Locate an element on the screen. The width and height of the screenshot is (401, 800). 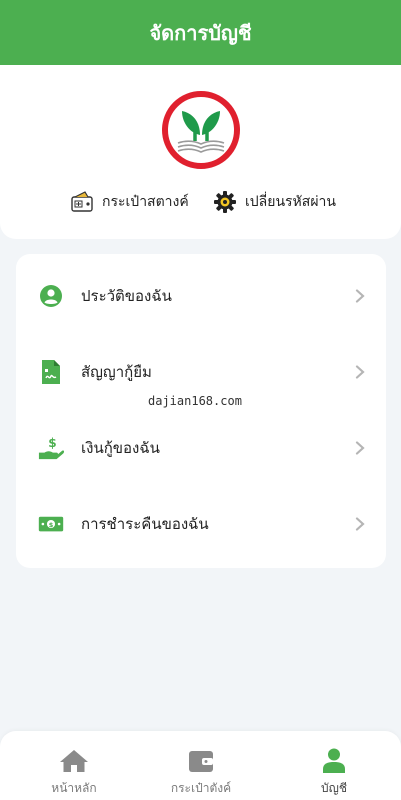
bottom-nav: หน้าหลัก กระเป๋าตังค์ บัญชี is located at coordinates (200, 765).